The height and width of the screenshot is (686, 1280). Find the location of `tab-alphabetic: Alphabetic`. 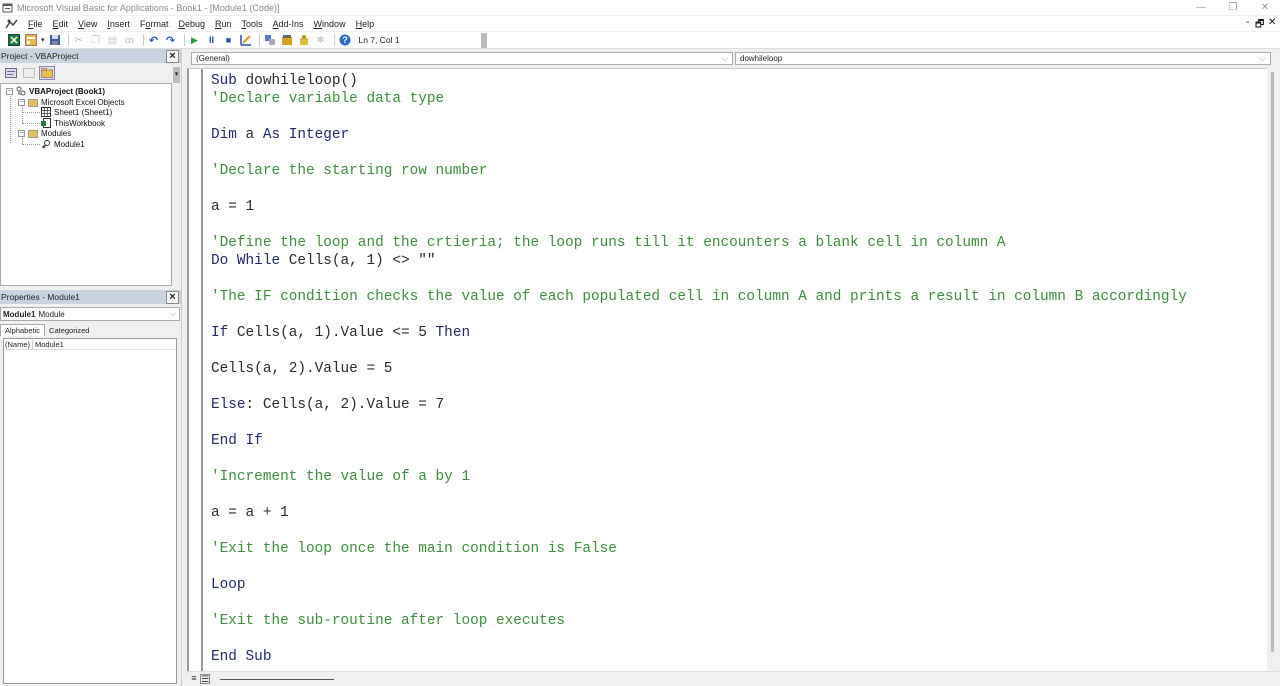

tab-alphabetic: Alphabetic is located at coordinates (23, 330).